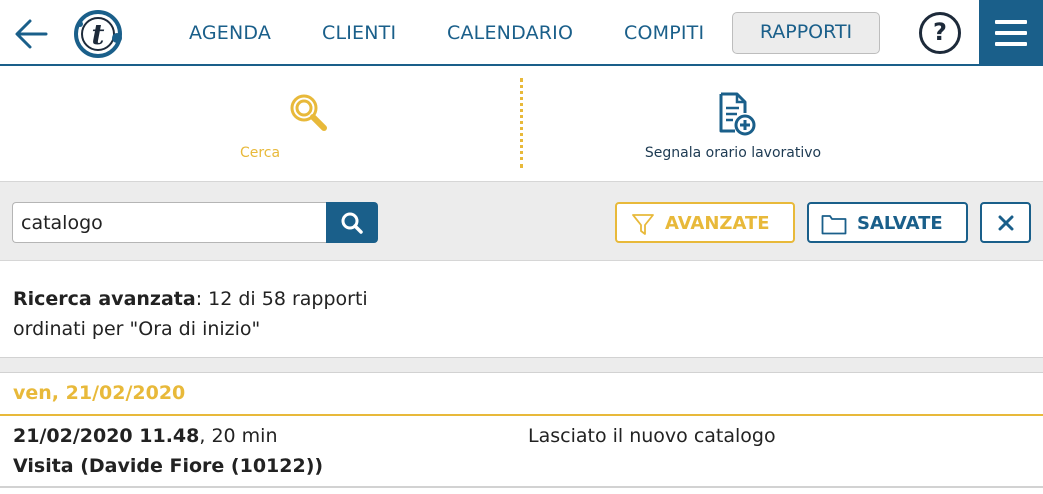 The width and height of the screenshot is (1043, 494). I want to click on report-description: Lasciato il nuovo catalogo, so click(652, 436).